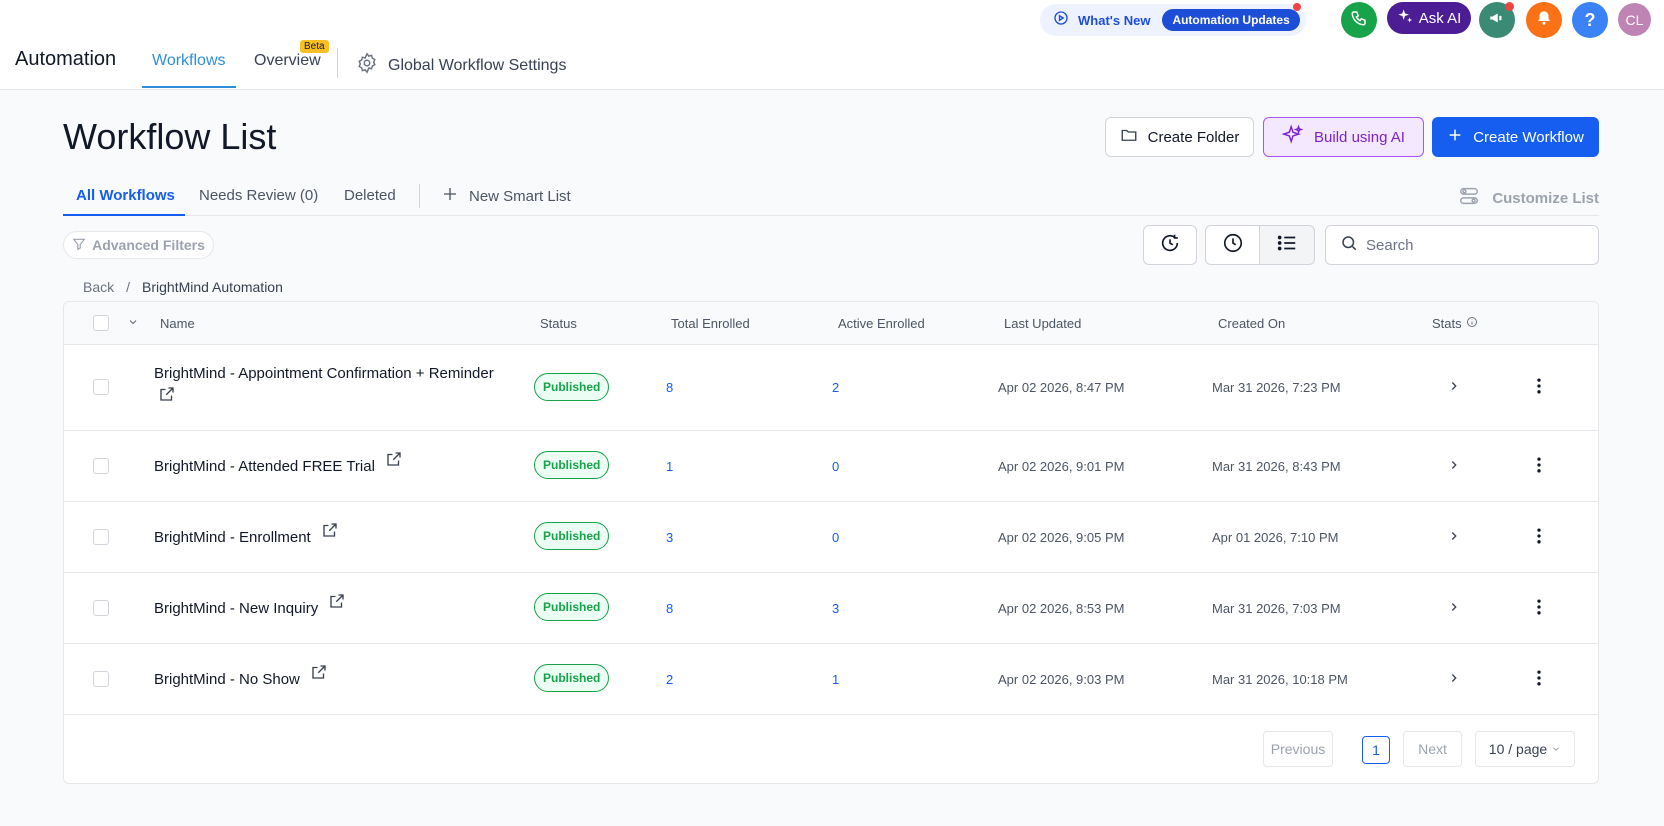 The width and height of the screenshot is (1664, 826). I want to click on ask-ai-button: Ask AI, so click(1429, 18).